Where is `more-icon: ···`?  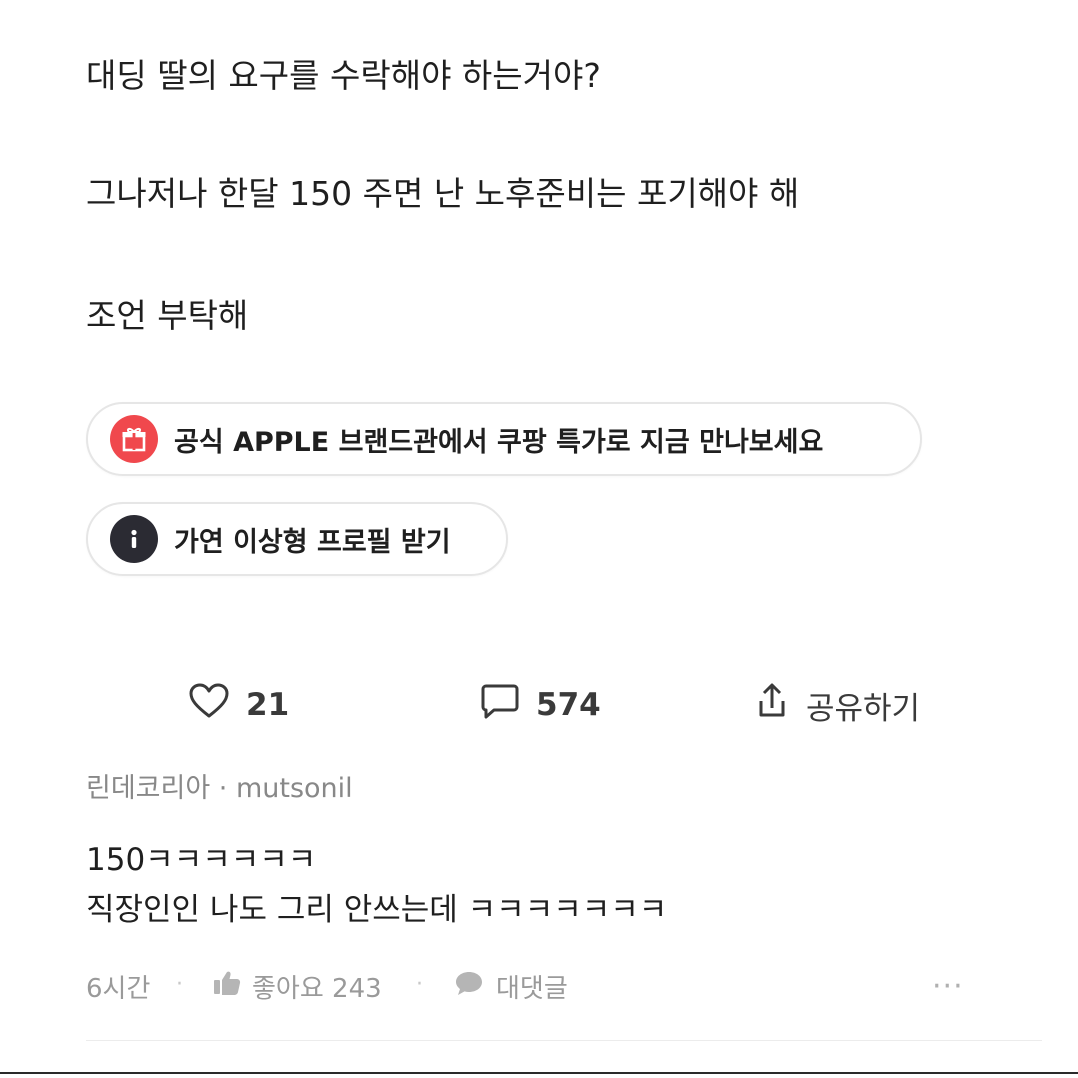
more-icon: ··· is located at coordinates (948, 986).